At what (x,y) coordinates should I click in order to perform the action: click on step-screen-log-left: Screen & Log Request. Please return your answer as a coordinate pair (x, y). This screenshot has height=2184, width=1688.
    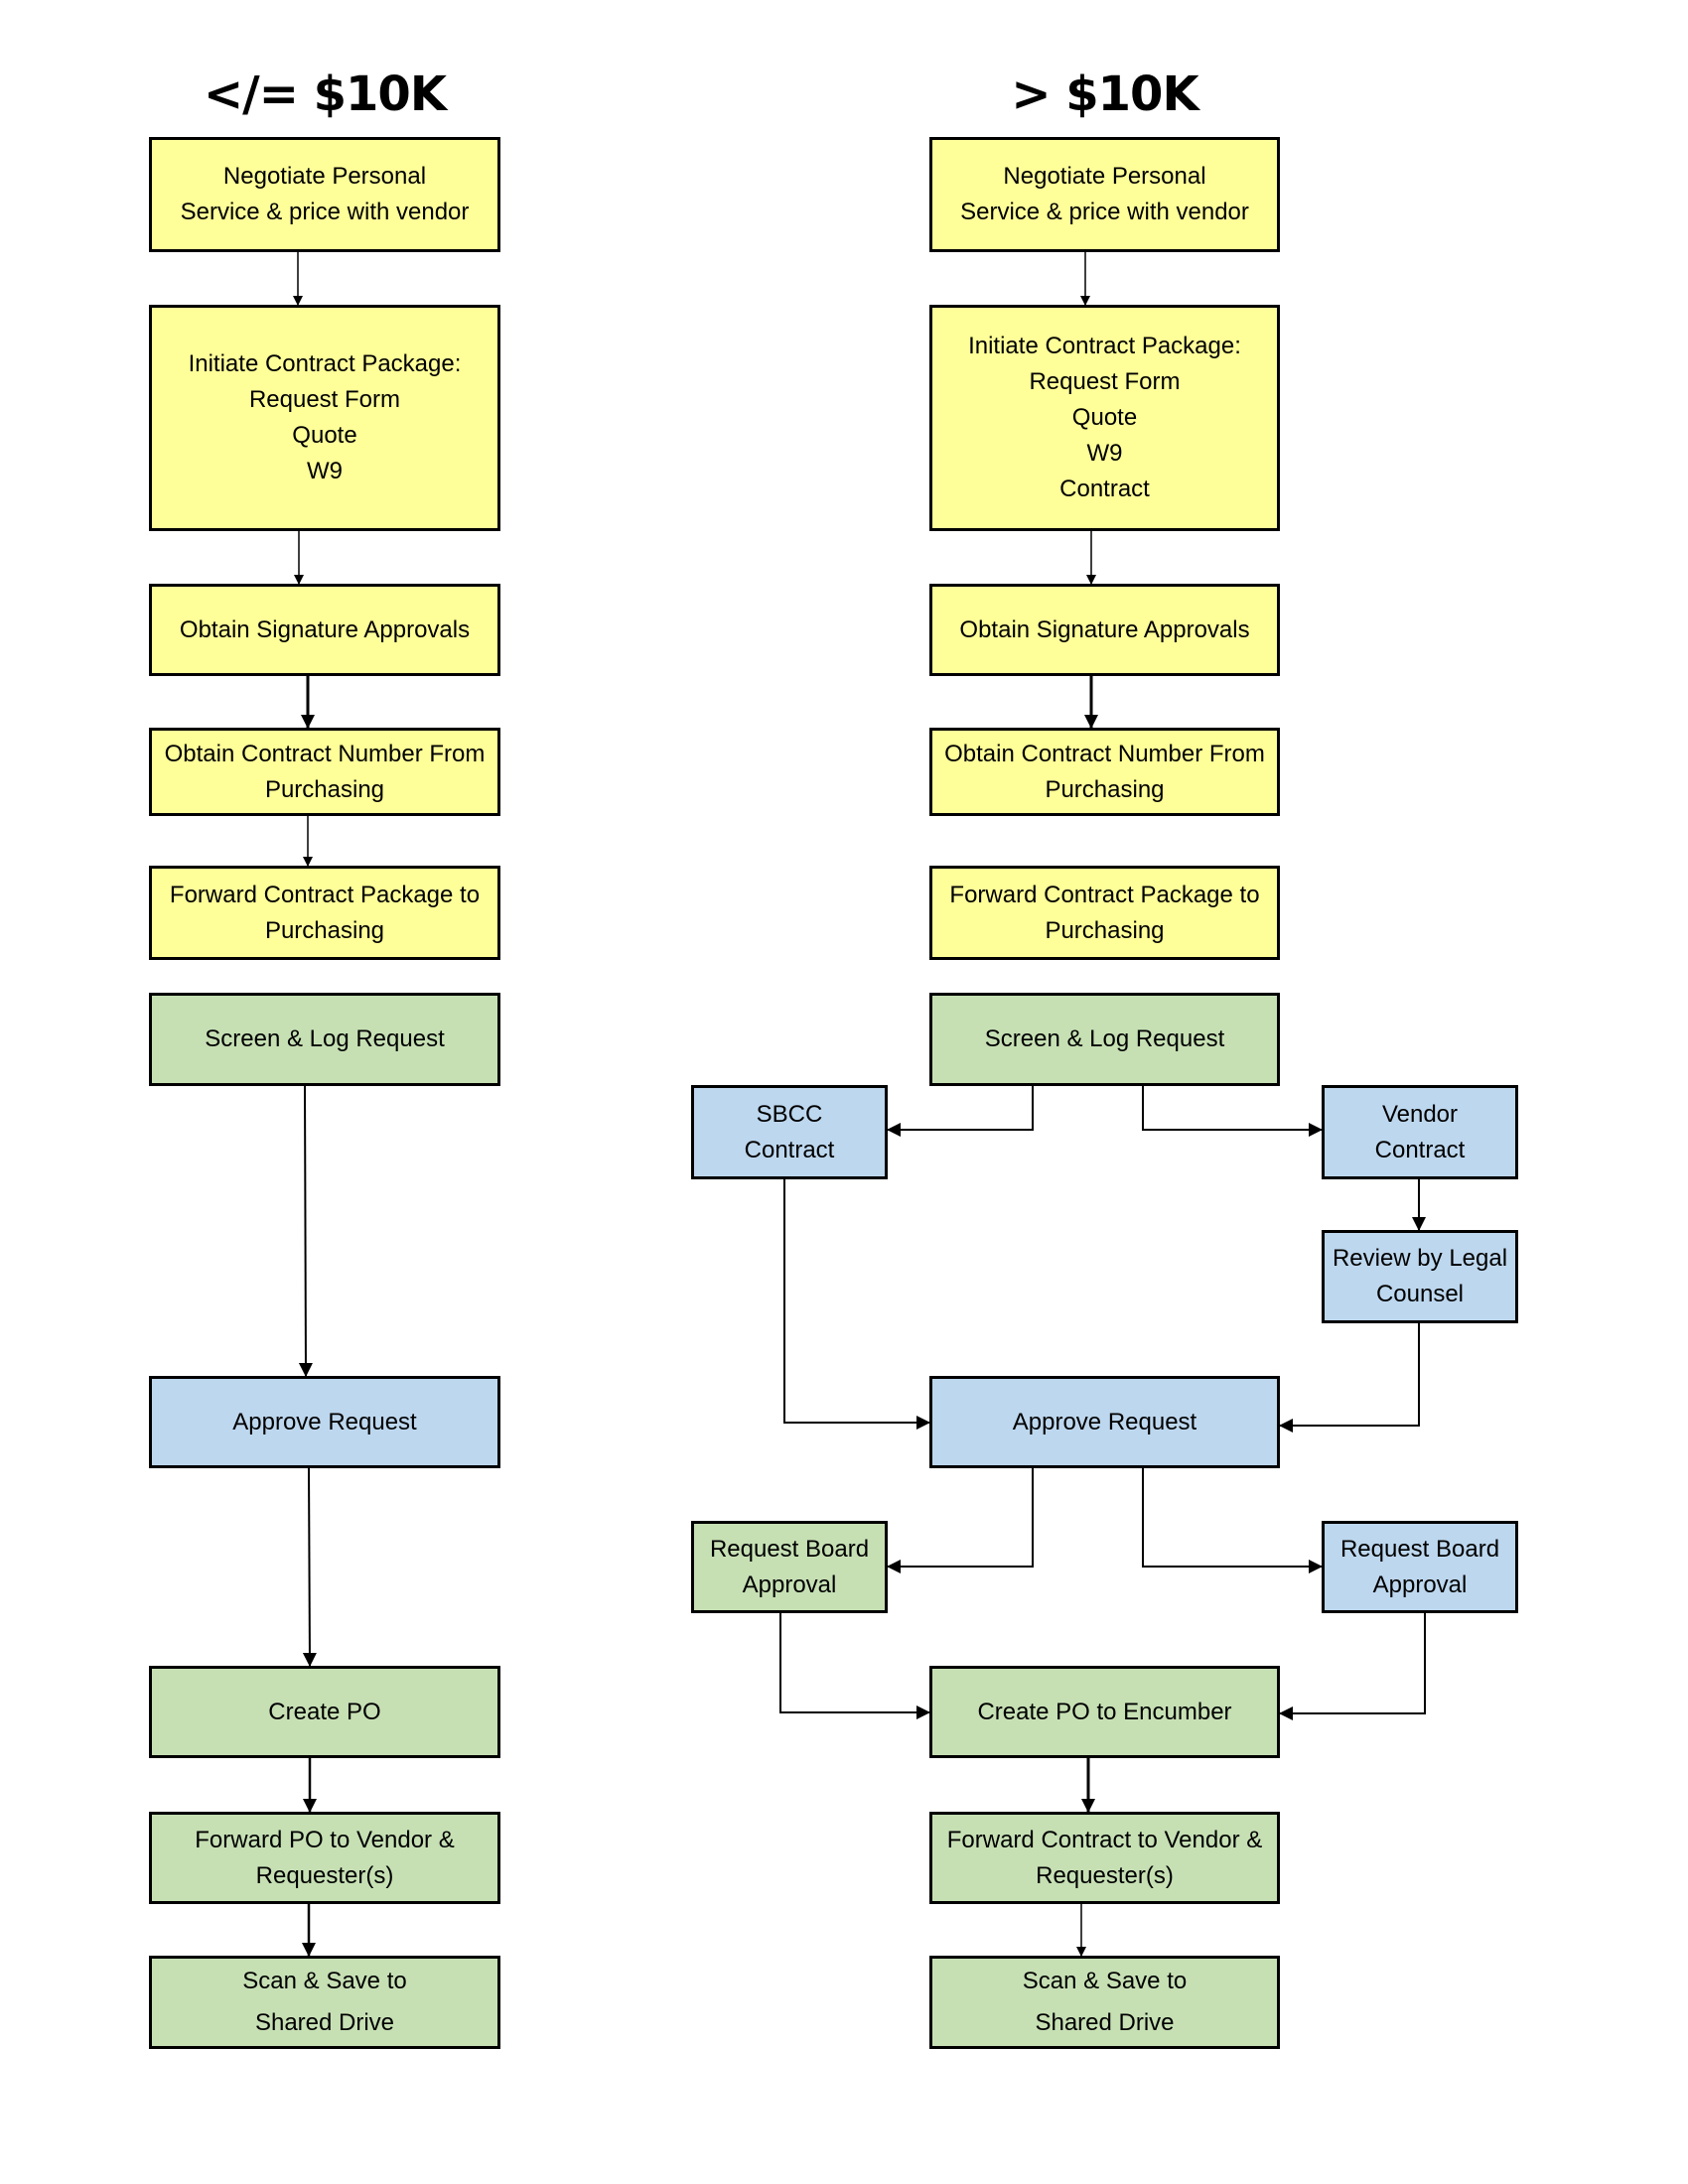
    Looking at the image, I should click on (324, 1039).